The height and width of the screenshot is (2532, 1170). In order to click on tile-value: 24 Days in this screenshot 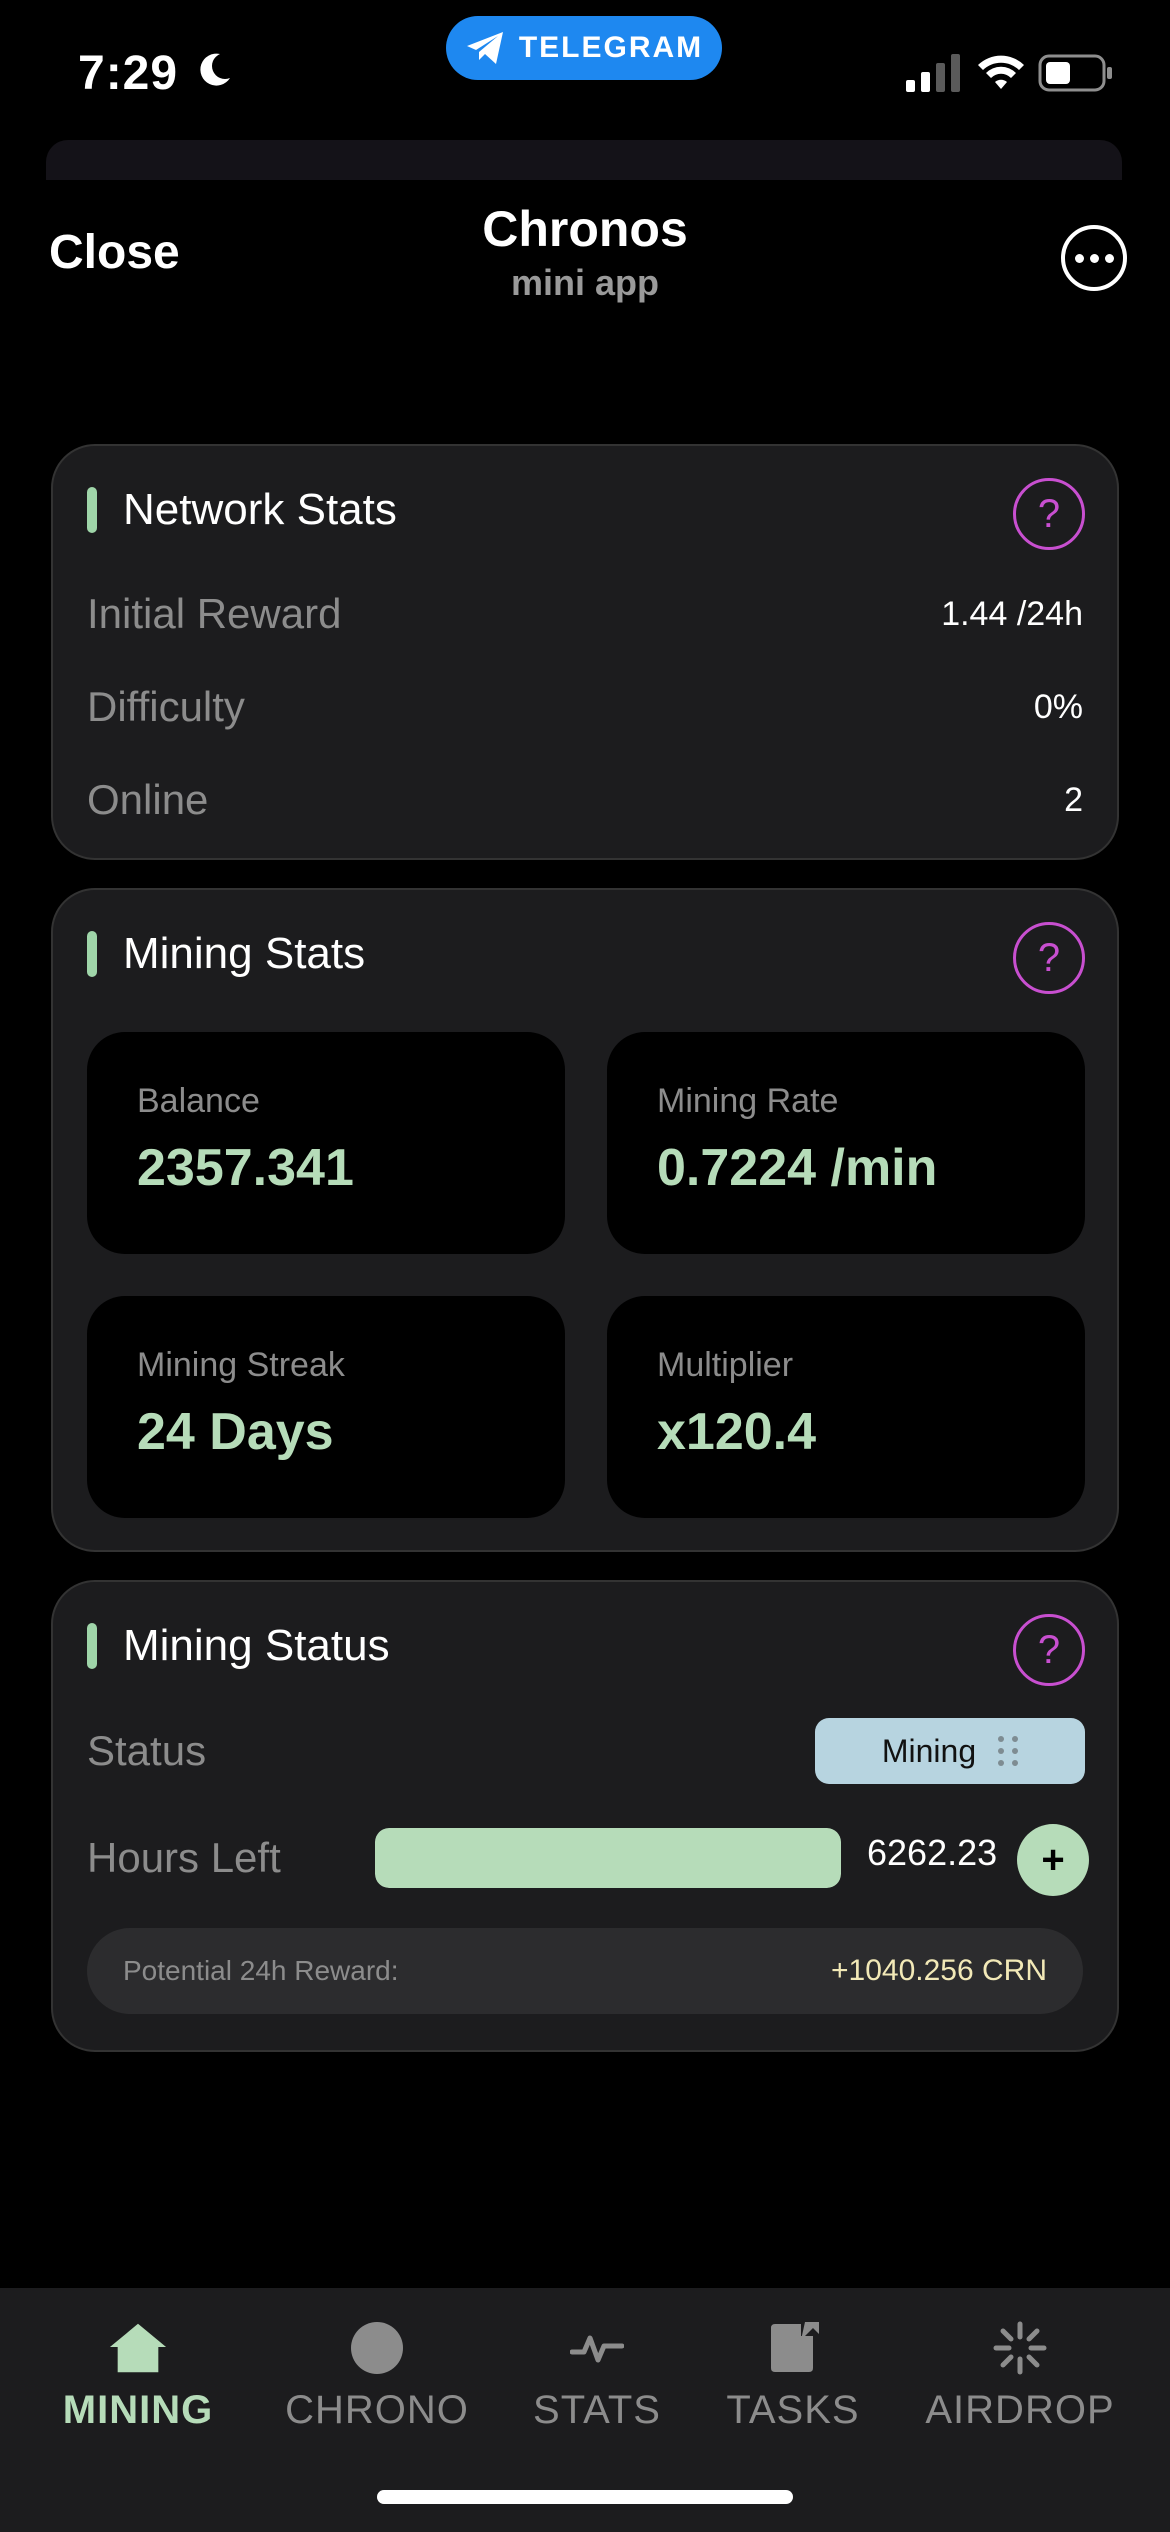, I will do `click(235, 1432)`.